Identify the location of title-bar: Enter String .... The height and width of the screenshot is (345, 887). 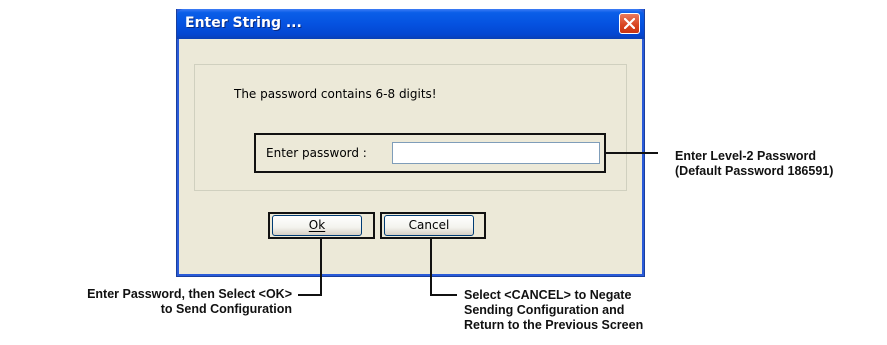
(410, 24).